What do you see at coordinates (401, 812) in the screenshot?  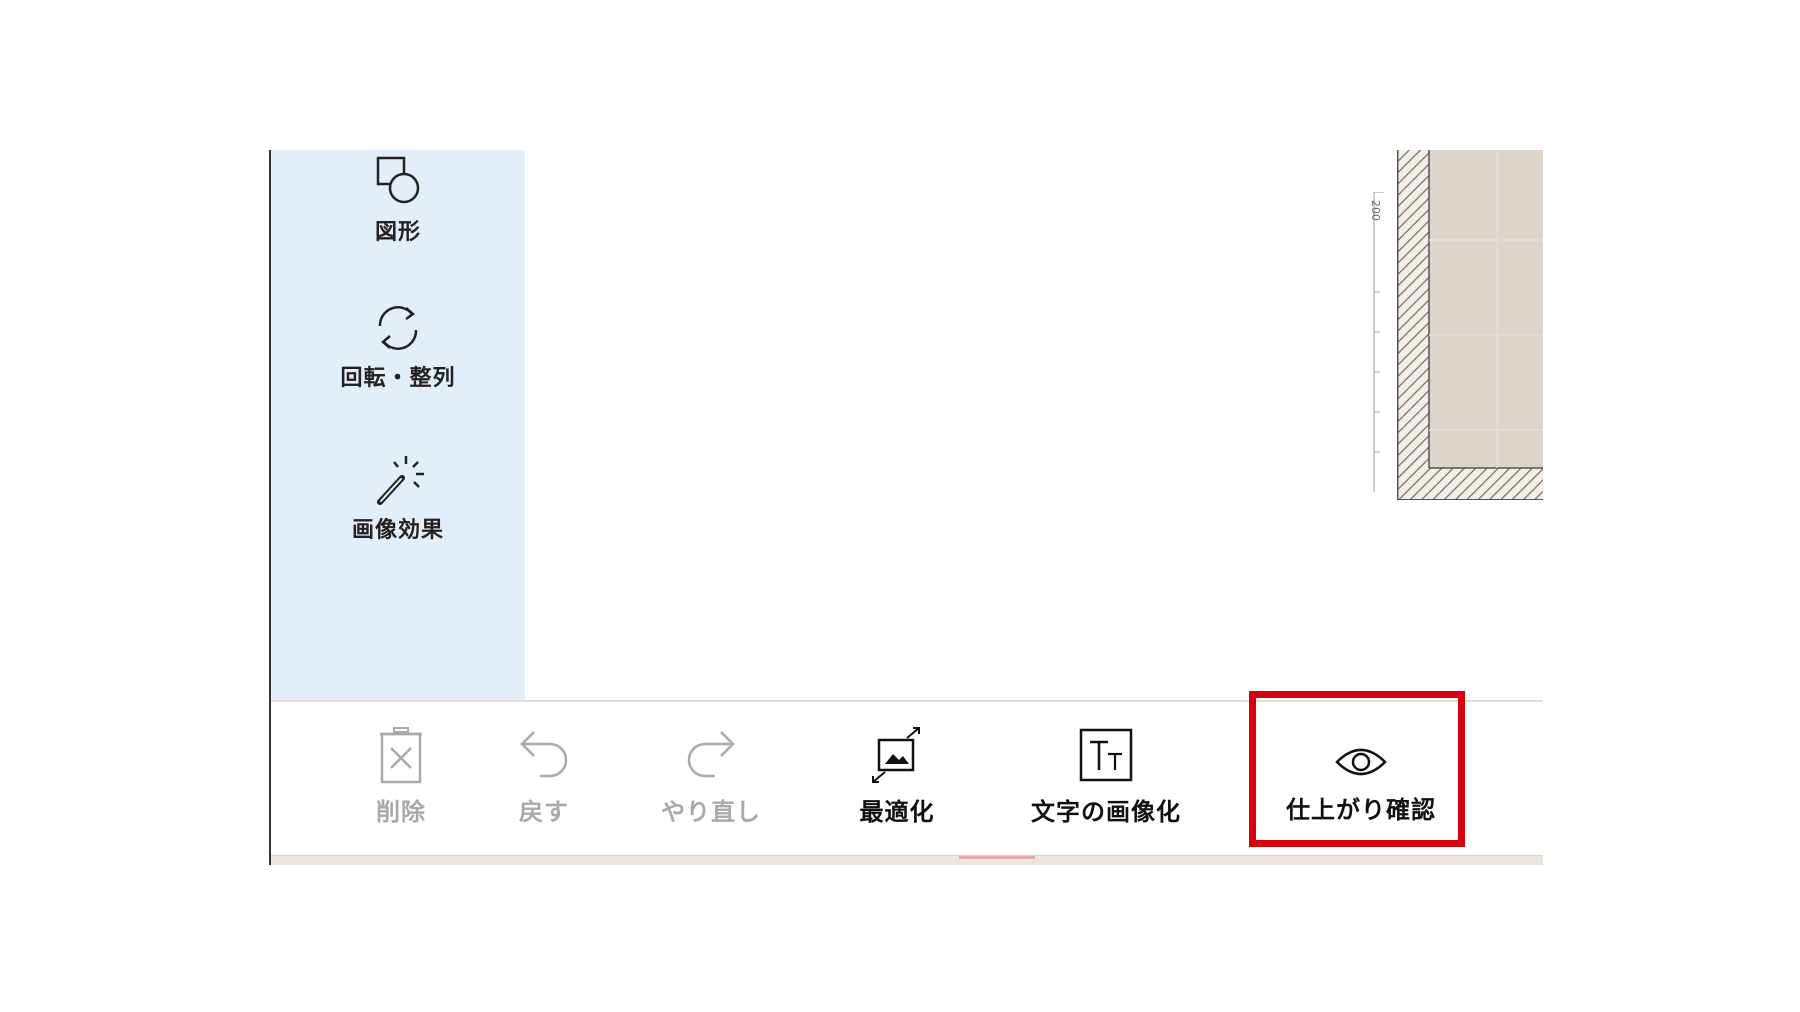 I see `delete-label: 削除` at bounding box center [401, 812].